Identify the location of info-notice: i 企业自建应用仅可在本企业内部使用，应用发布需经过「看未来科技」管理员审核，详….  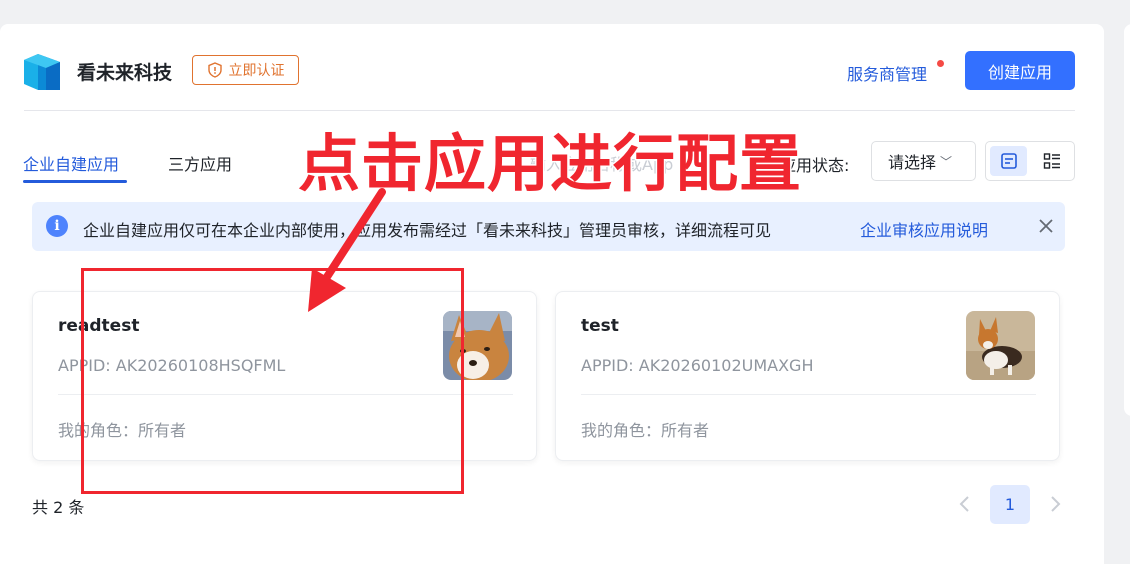
(548, 226).